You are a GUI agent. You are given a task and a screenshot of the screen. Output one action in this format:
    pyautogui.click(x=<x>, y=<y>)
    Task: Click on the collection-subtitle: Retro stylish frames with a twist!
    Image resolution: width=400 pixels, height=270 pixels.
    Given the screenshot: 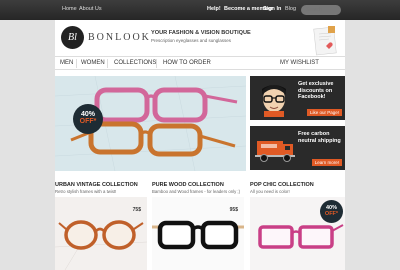 What is the action you would take?
    pyautogui.click(x=86, y=191)
    